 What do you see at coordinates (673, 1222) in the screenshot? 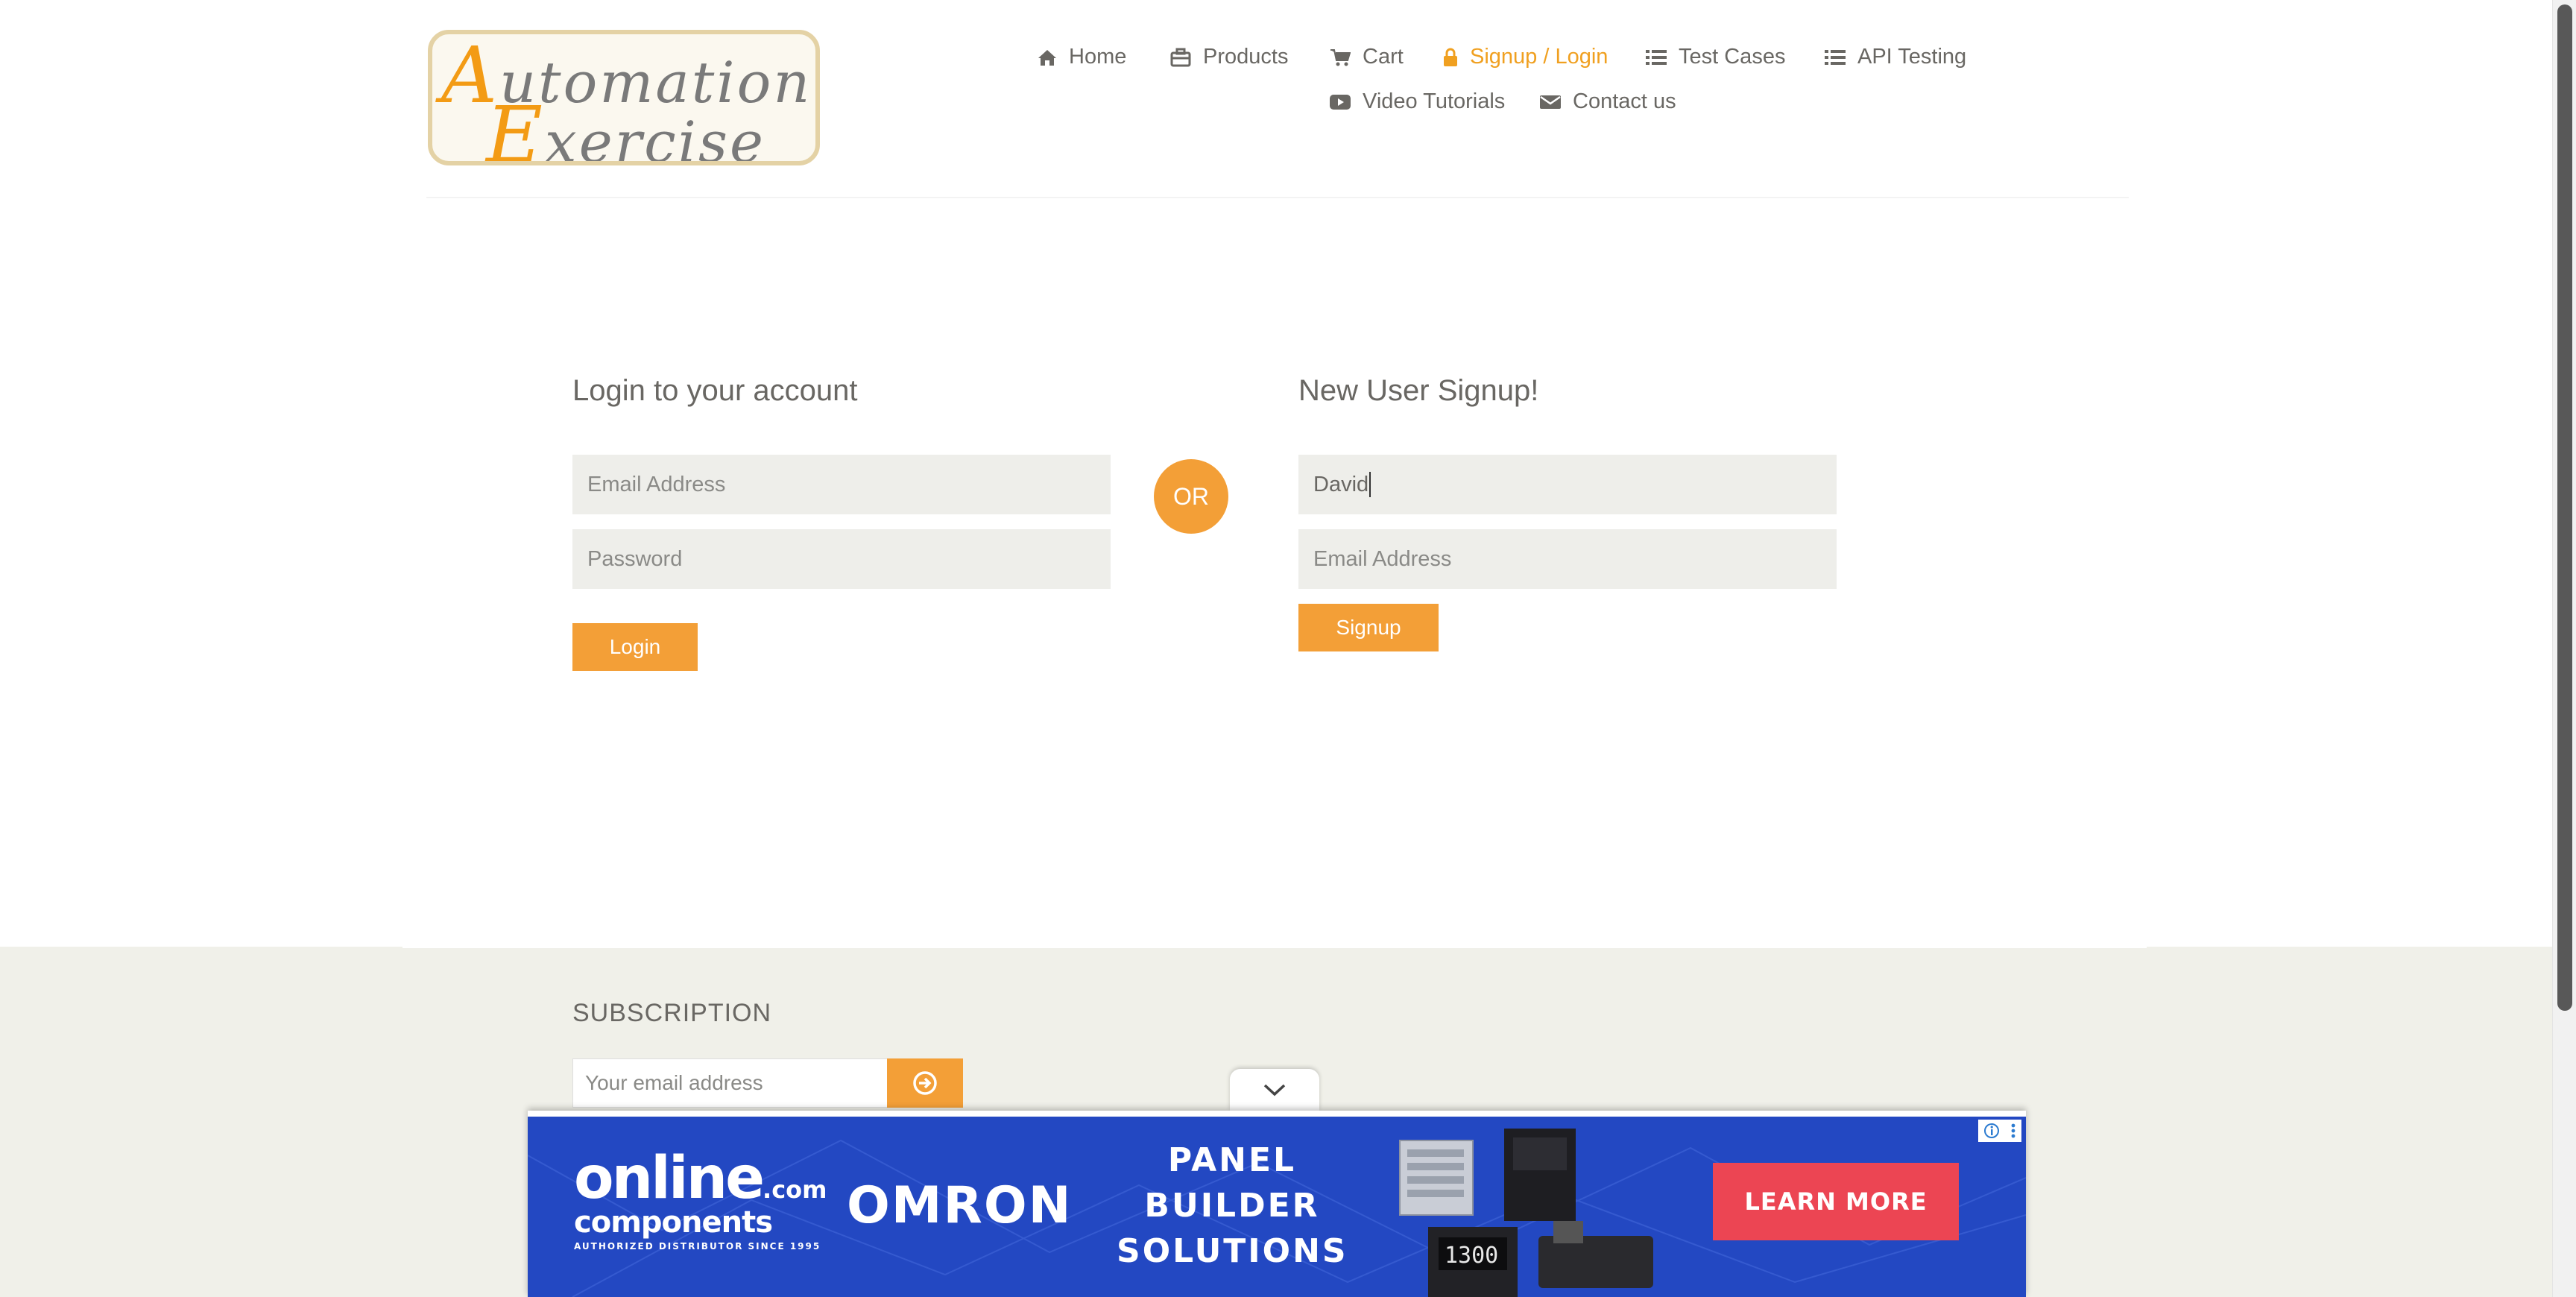
I see `ad-brand-line2: components` at bounding box center [673, 1222].